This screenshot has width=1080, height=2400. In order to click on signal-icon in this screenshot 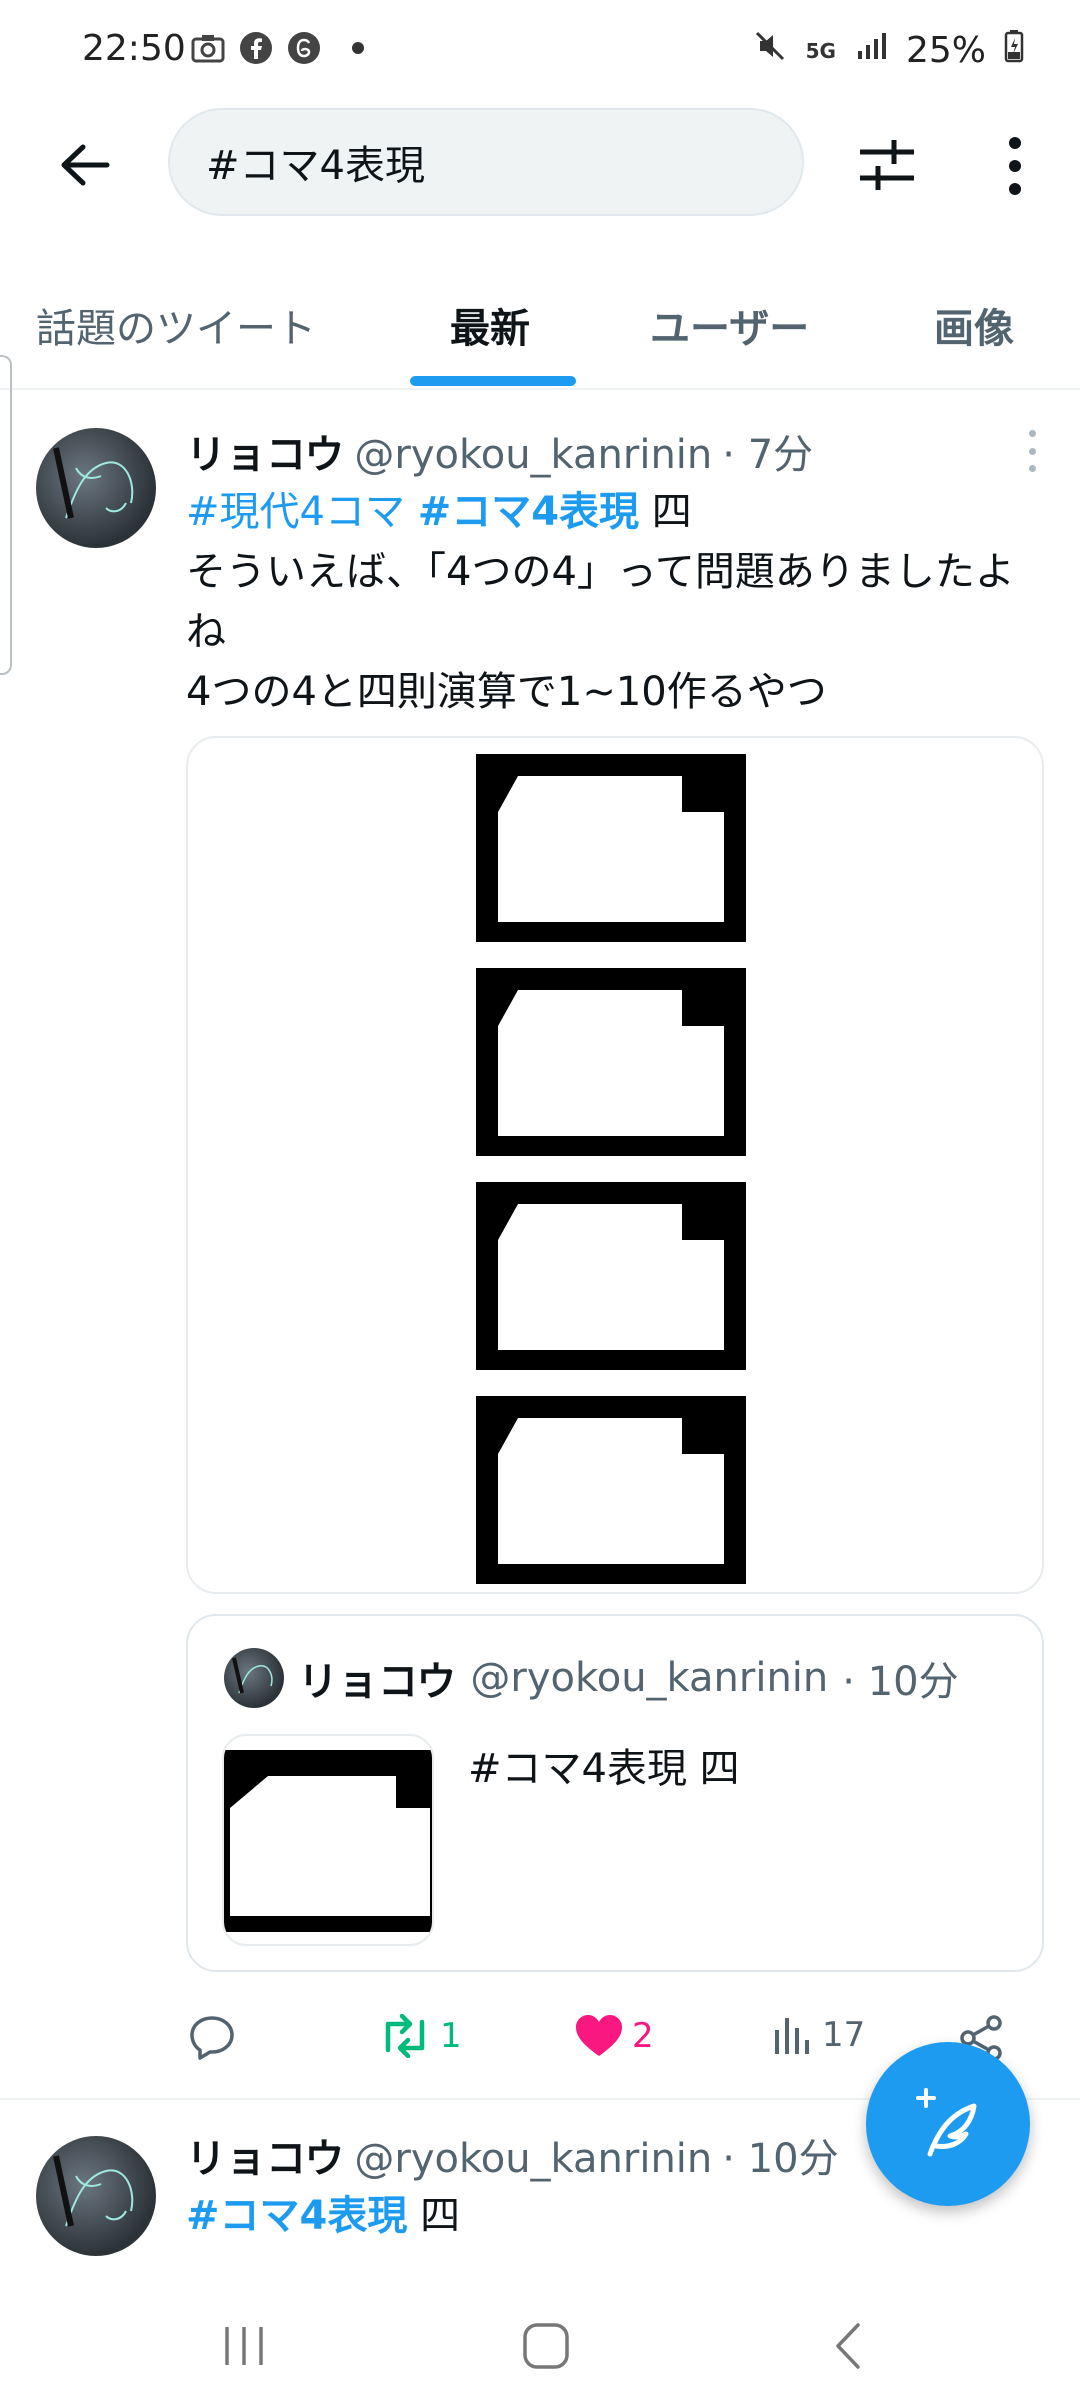, I will do `click(871, 50)`.